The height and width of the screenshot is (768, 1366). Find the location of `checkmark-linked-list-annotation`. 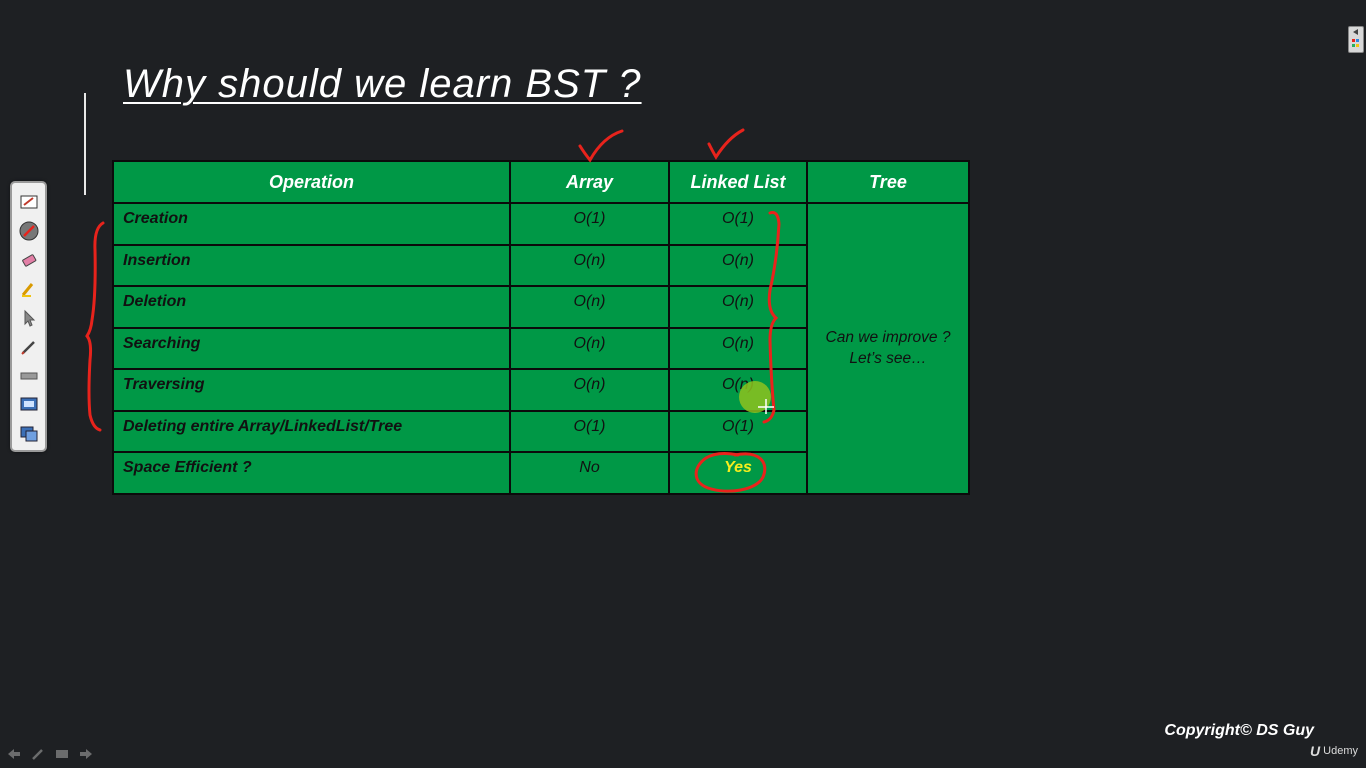

checkmark-linked-list-annotation is located at coordinates (726, 144).